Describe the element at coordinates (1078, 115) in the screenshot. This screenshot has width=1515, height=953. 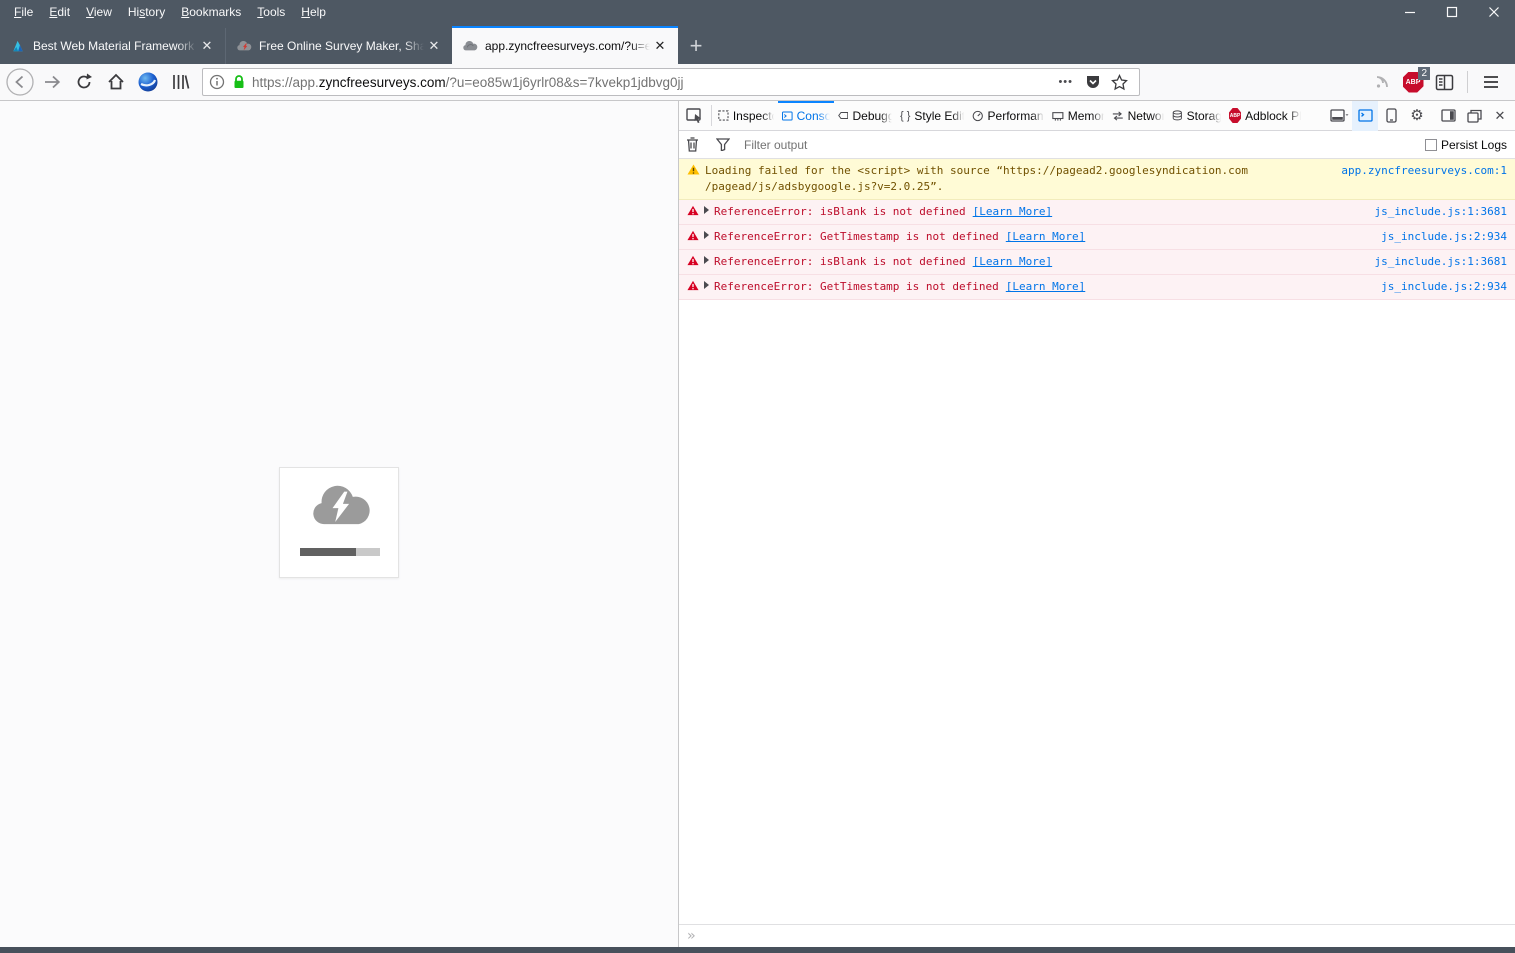
I see `tab-memory: Memory` at that location.